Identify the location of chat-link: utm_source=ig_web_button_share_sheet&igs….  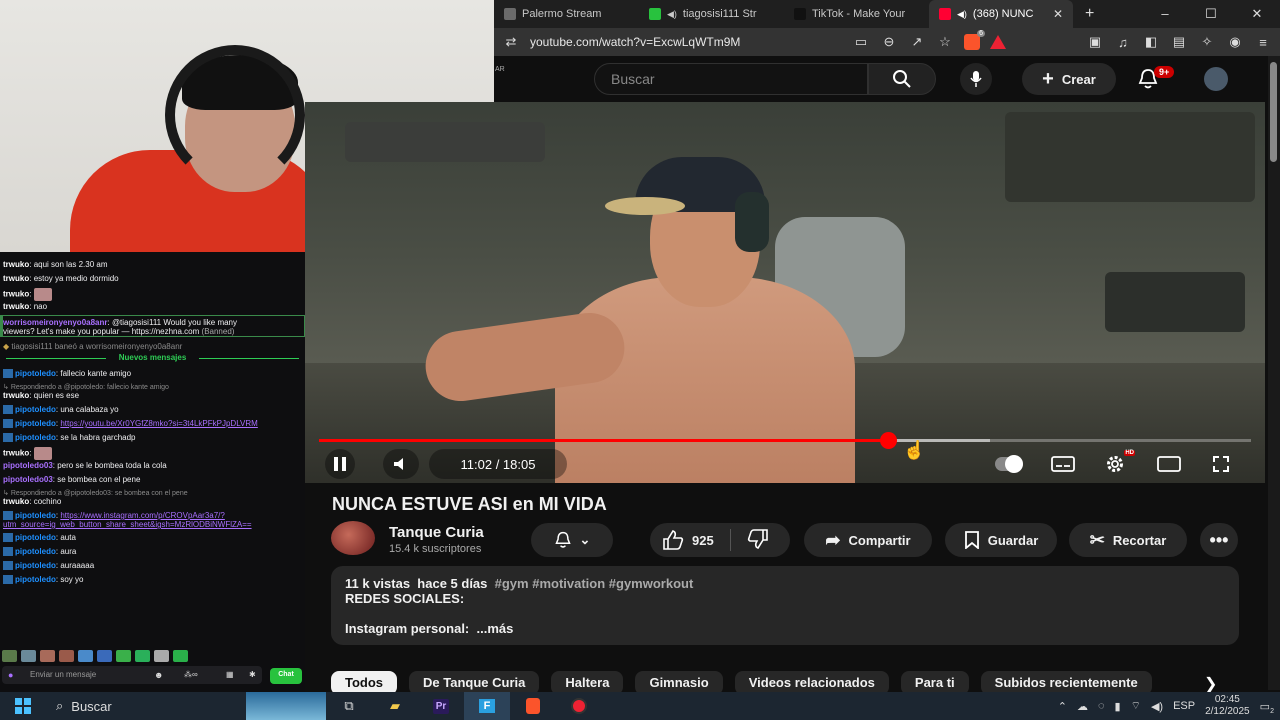
(127, 524).